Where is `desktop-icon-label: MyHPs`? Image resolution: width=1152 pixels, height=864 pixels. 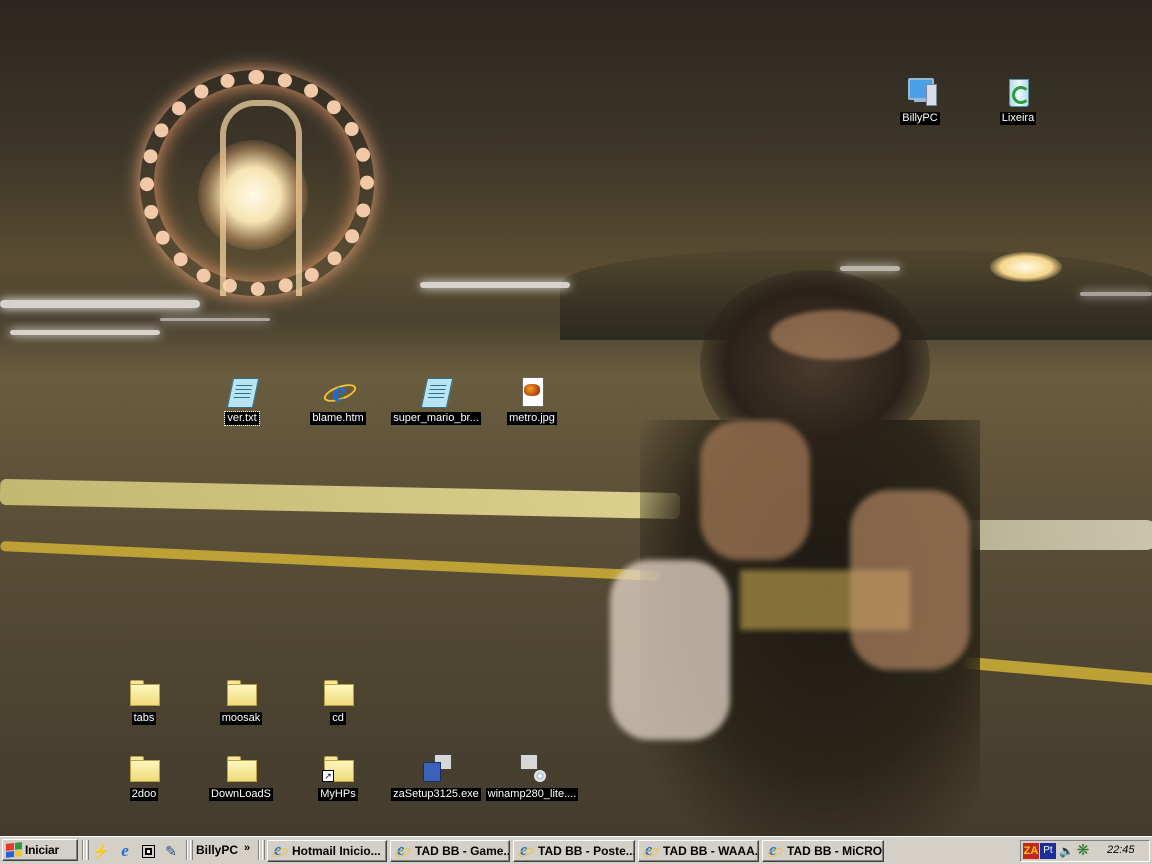 desktop-icon-label: MyHPs is located at coordinates (338, 794).